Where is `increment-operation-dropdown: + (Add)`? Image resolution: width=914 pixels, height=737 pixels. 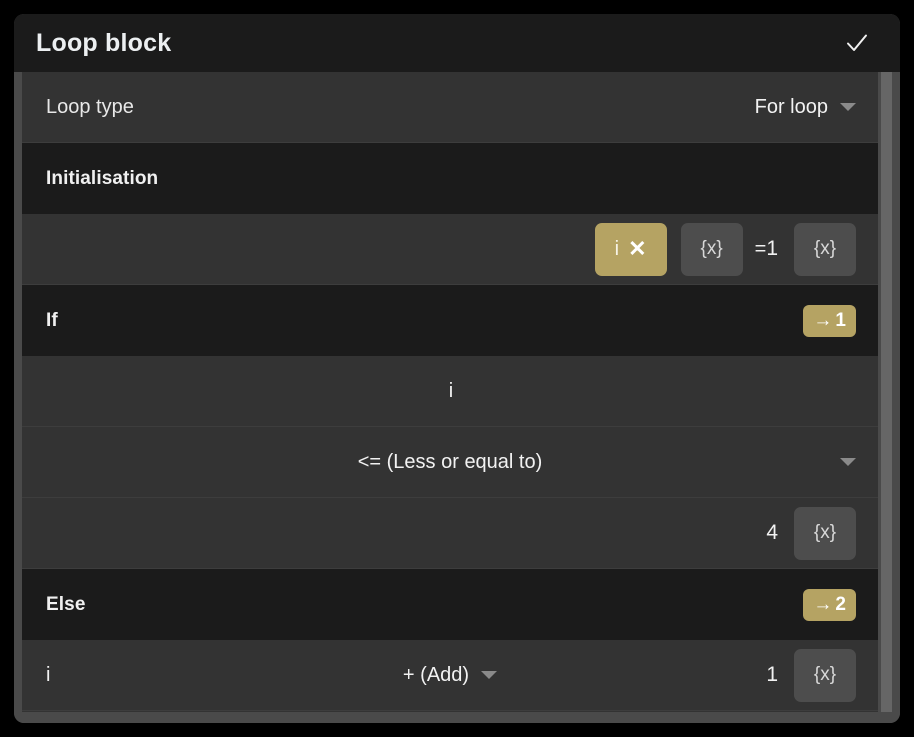
increment-operation-dropdown: + (Add) is located at coordinates (450, 675).